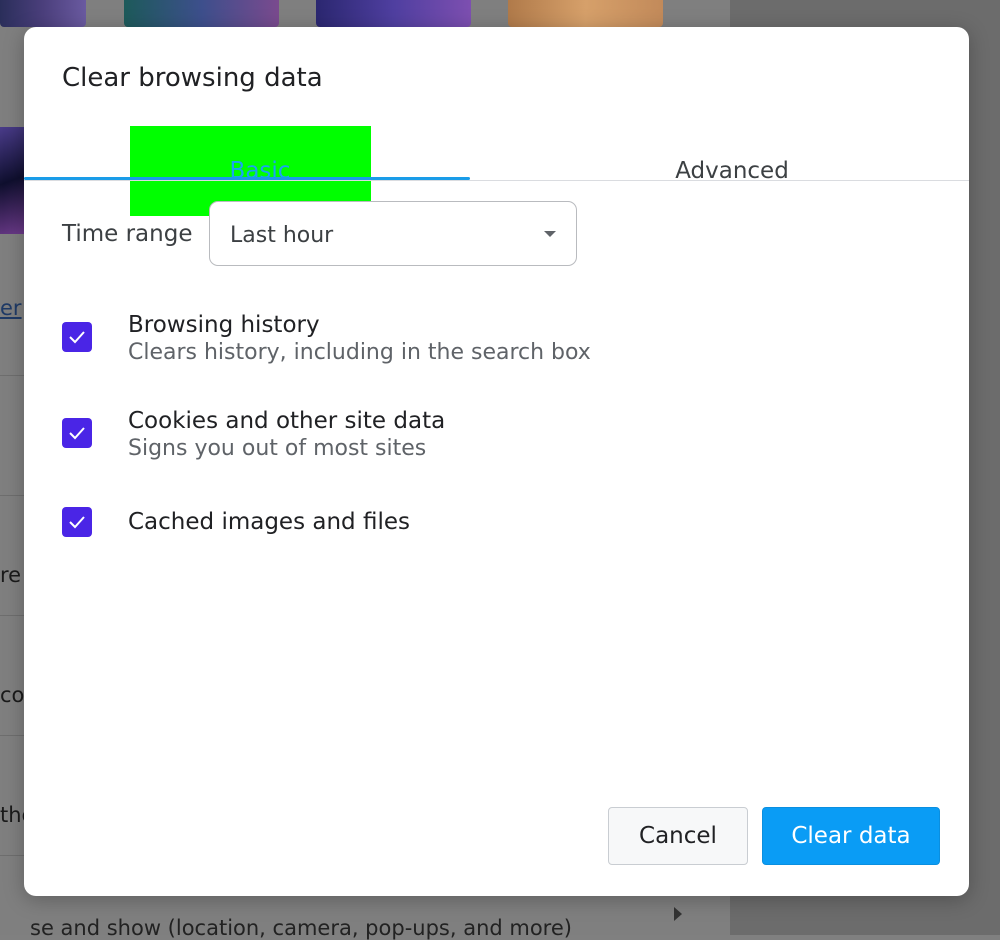 This screenshot has height=940, width=1000. What do you see at coordinates (851, 836) in the screenshot?
I see `clear-data-button: Clear data` at bounding box center [851, 836].